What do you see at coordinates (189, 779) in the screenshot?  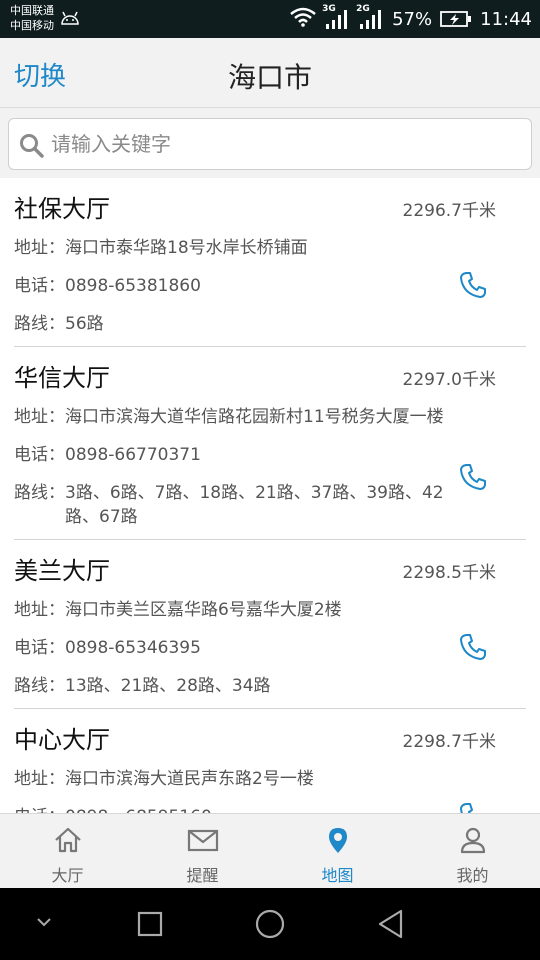 I see `address-value: 海口市滨海大道民声东路2号一楼` at bounding box center [189, 779].